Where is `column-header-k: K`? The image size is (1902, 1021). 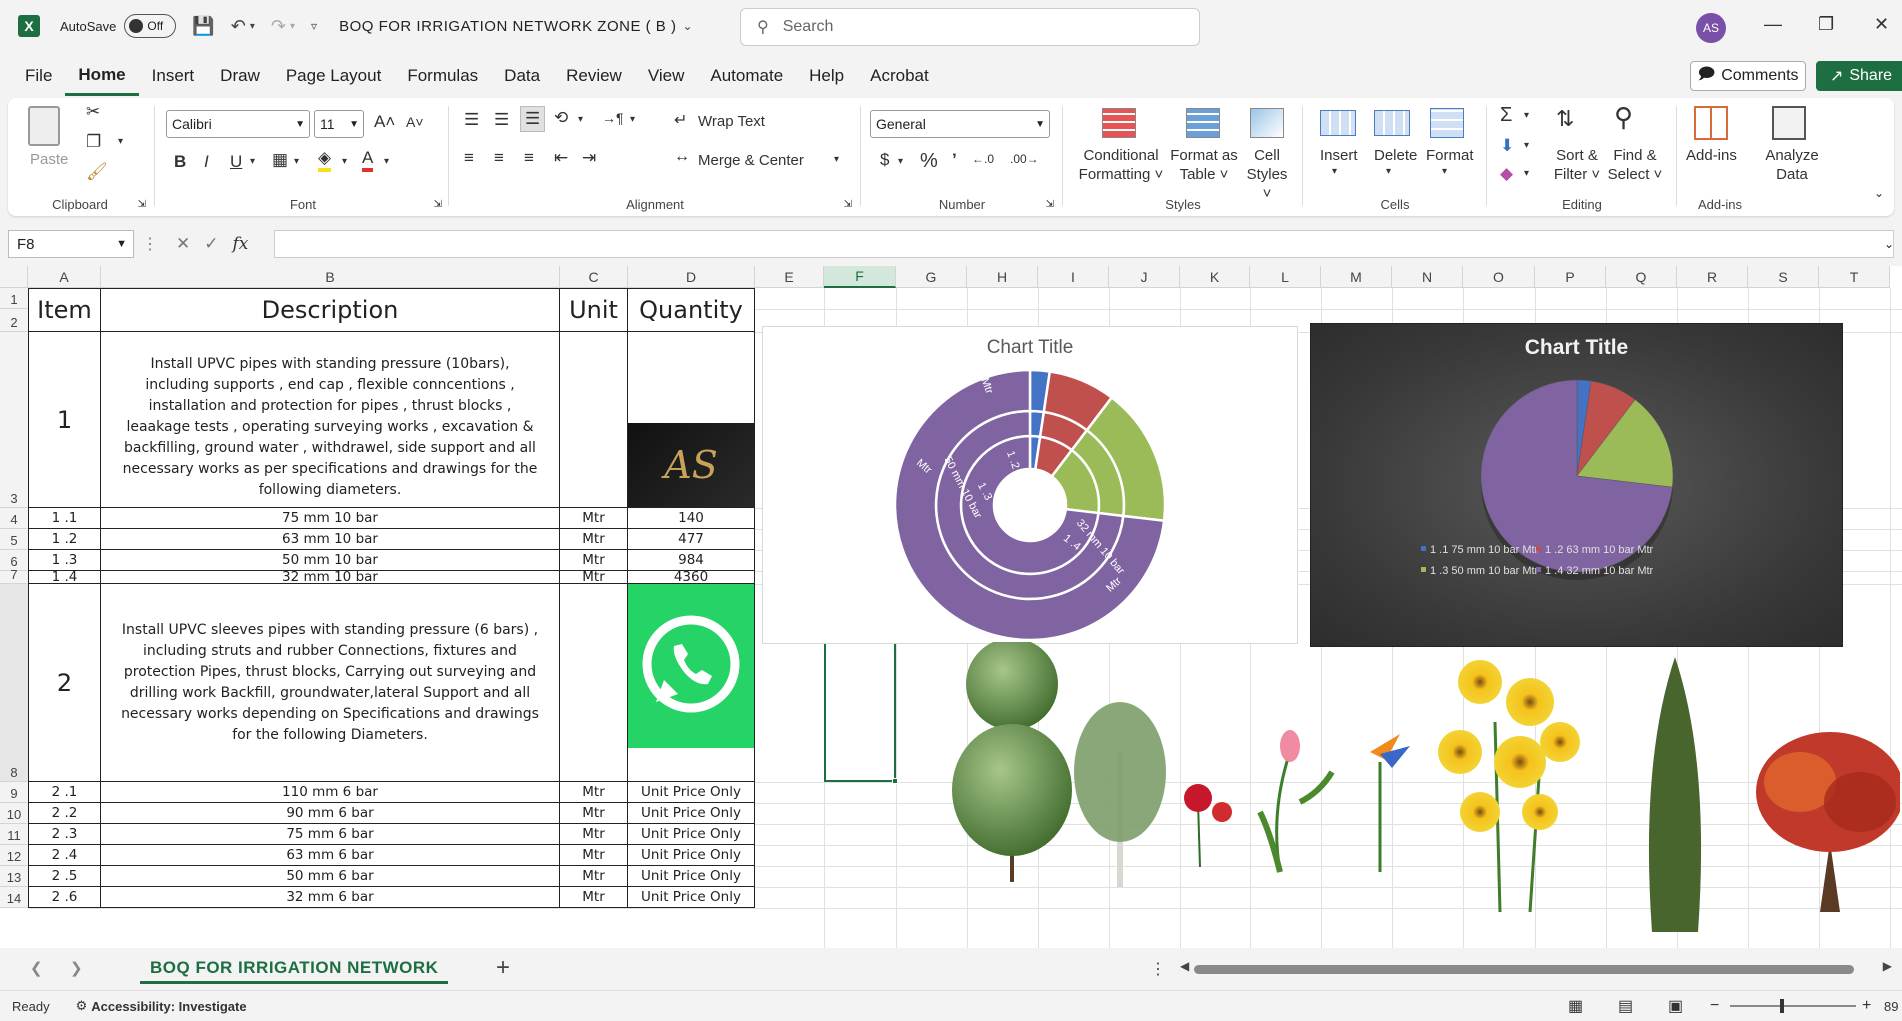 column-header-k: K is located at coordinates (1215, 277).